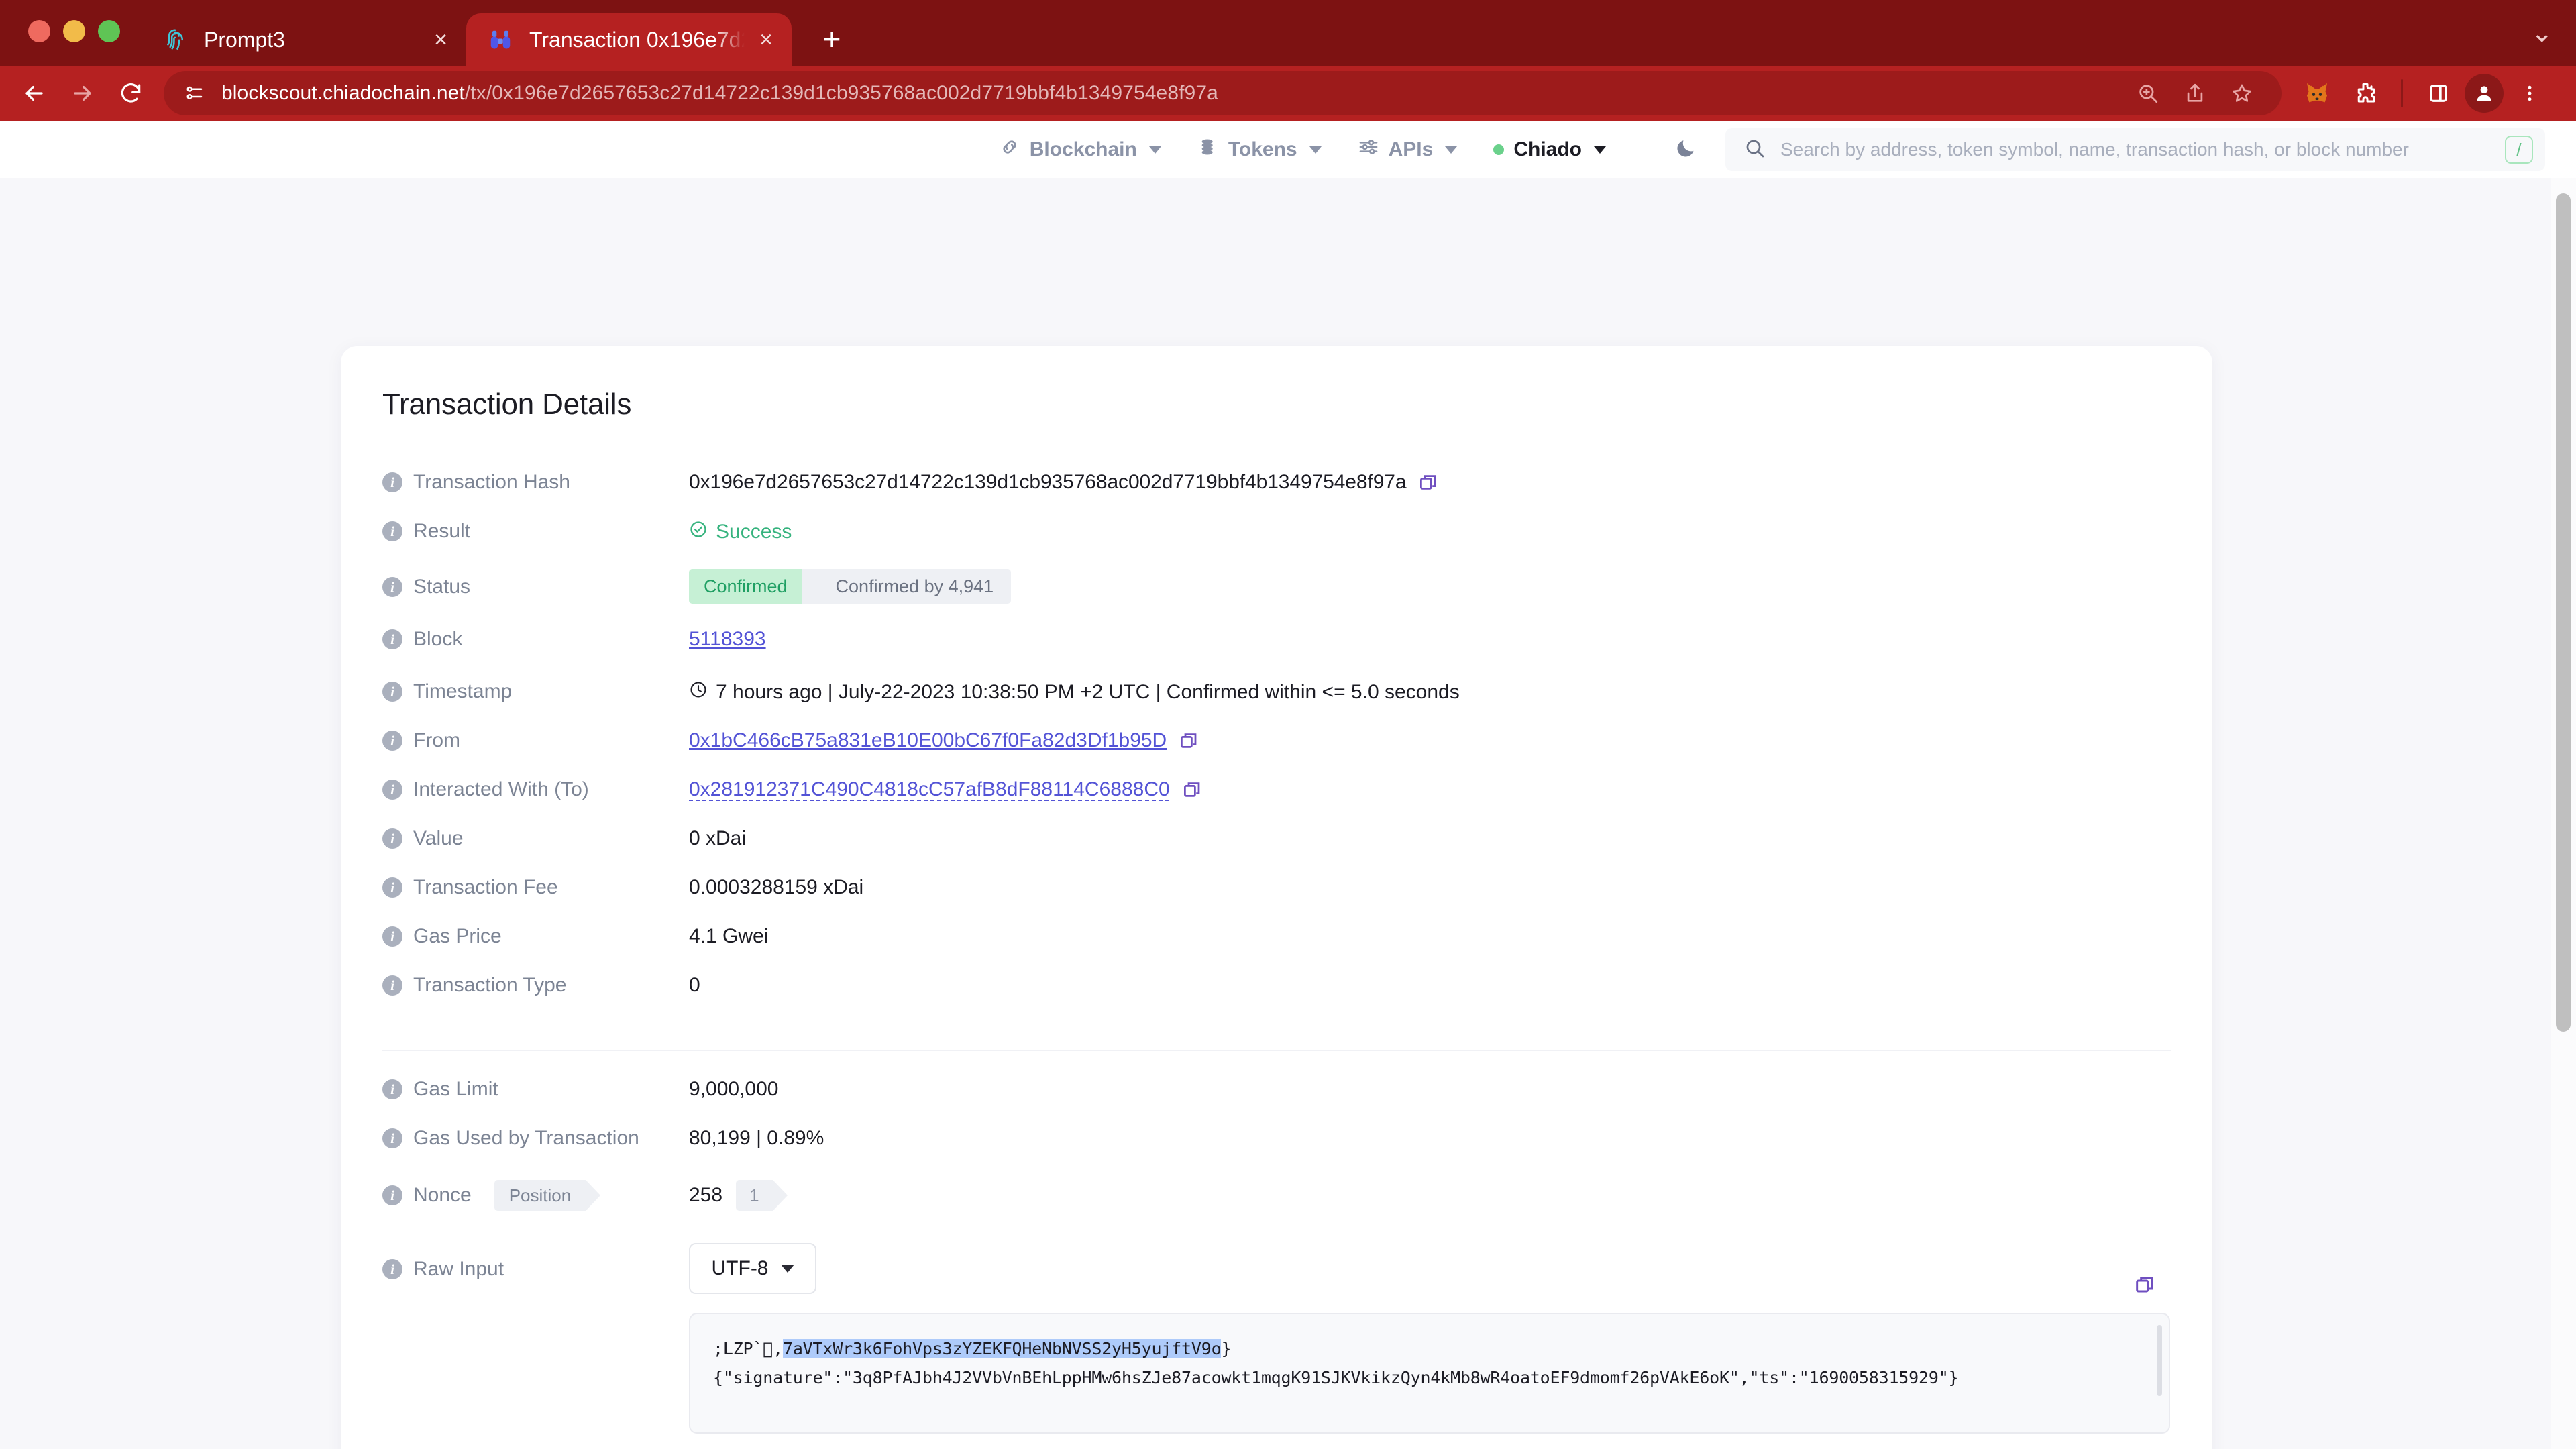  I want to click on raw-input-scrollbar, so click(2159, 1360).